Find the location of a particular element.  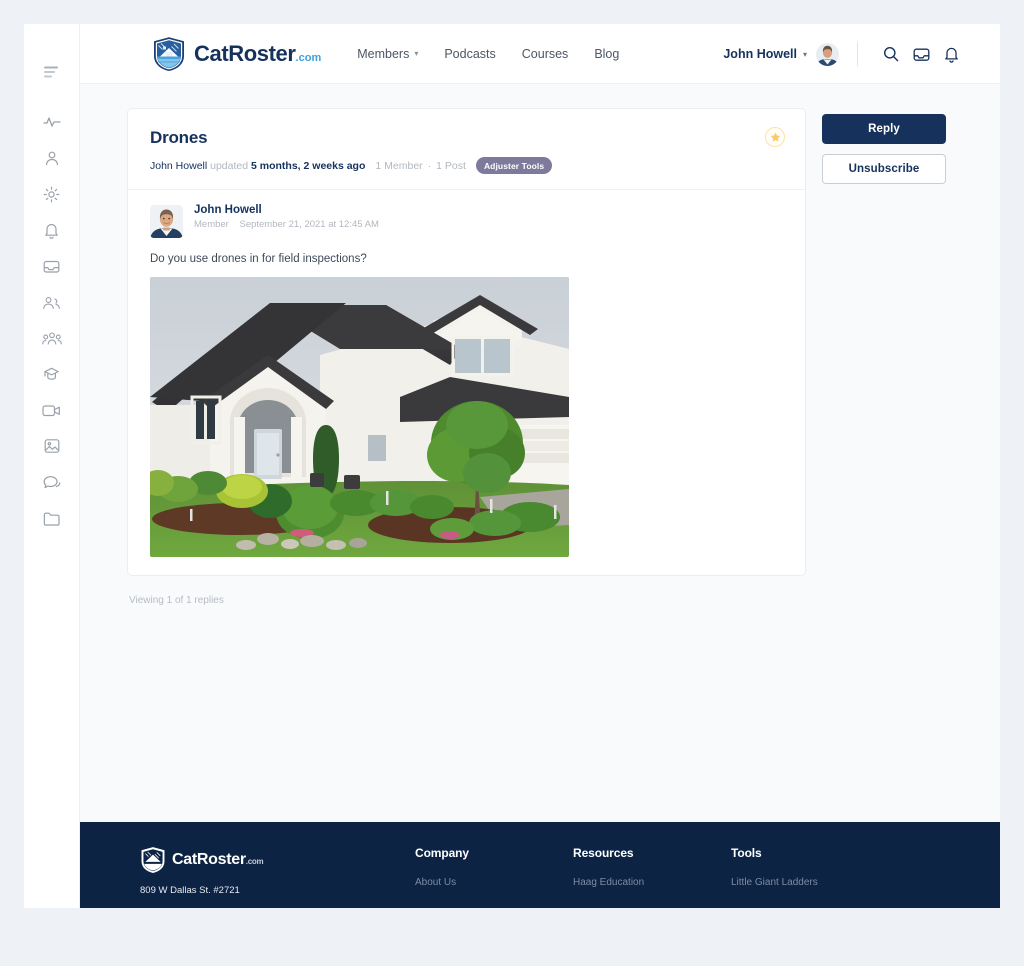

nav-label: Members is located at coordinates (383, 53).